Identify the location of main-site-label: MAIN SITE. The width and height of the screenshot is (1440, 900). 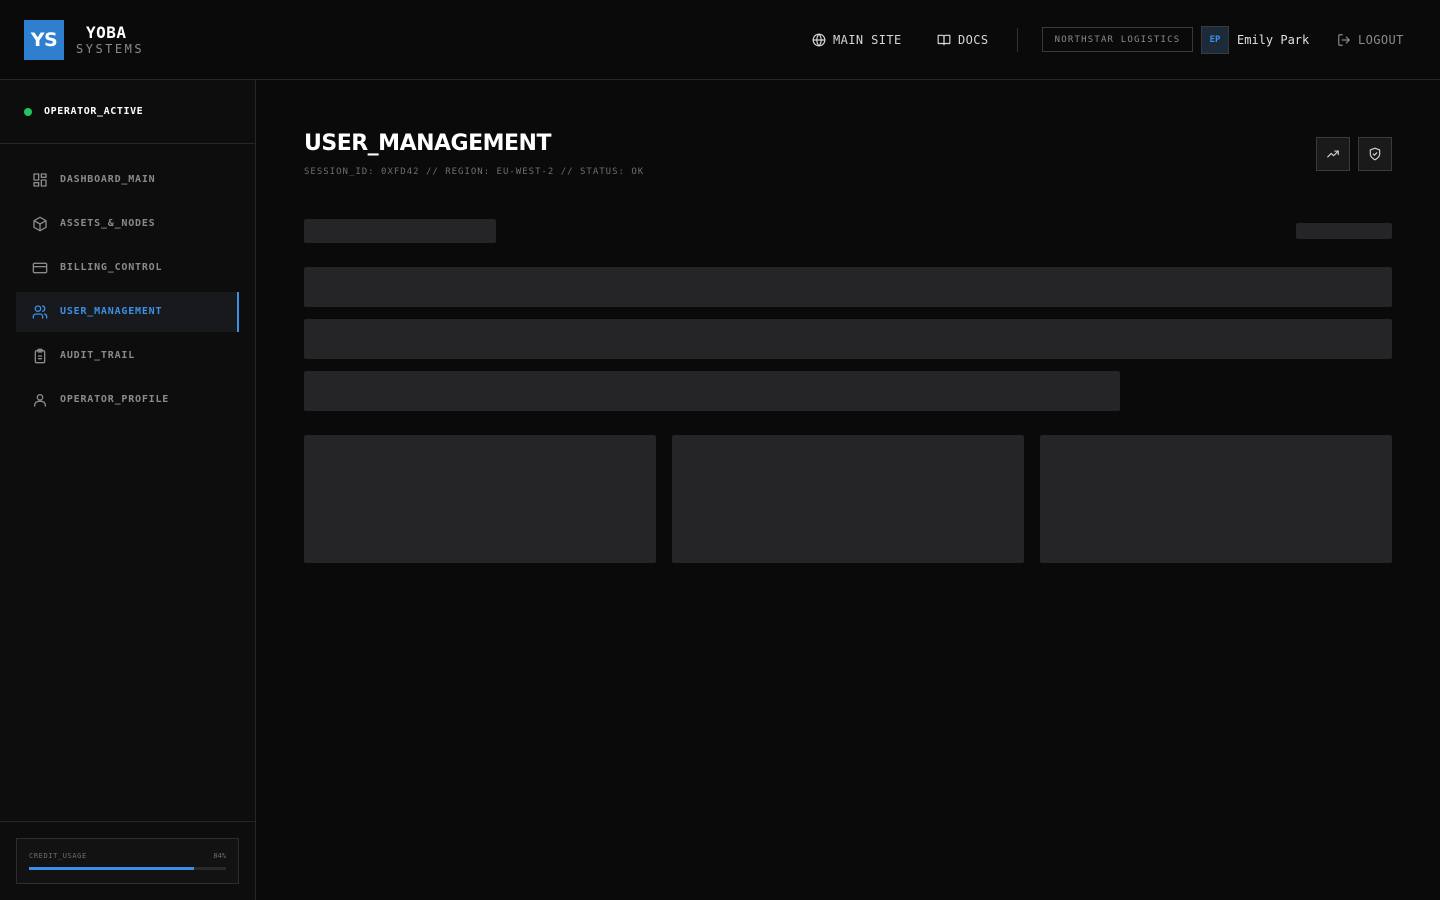
(867, 40).